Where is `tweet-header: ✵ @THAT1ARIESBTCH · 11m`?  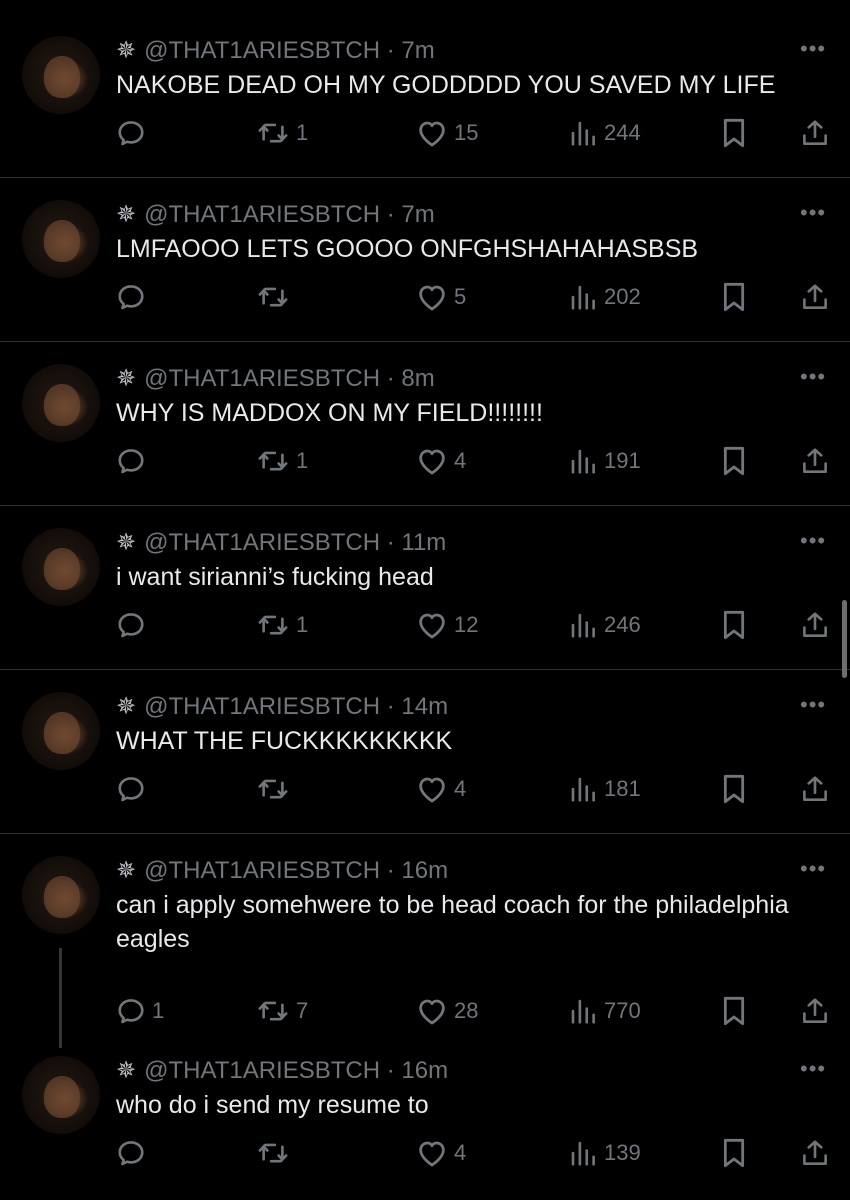 tweet-header: ✵ @THAT1ARIESBTCH · 11m is located at coordinates (281, 542).